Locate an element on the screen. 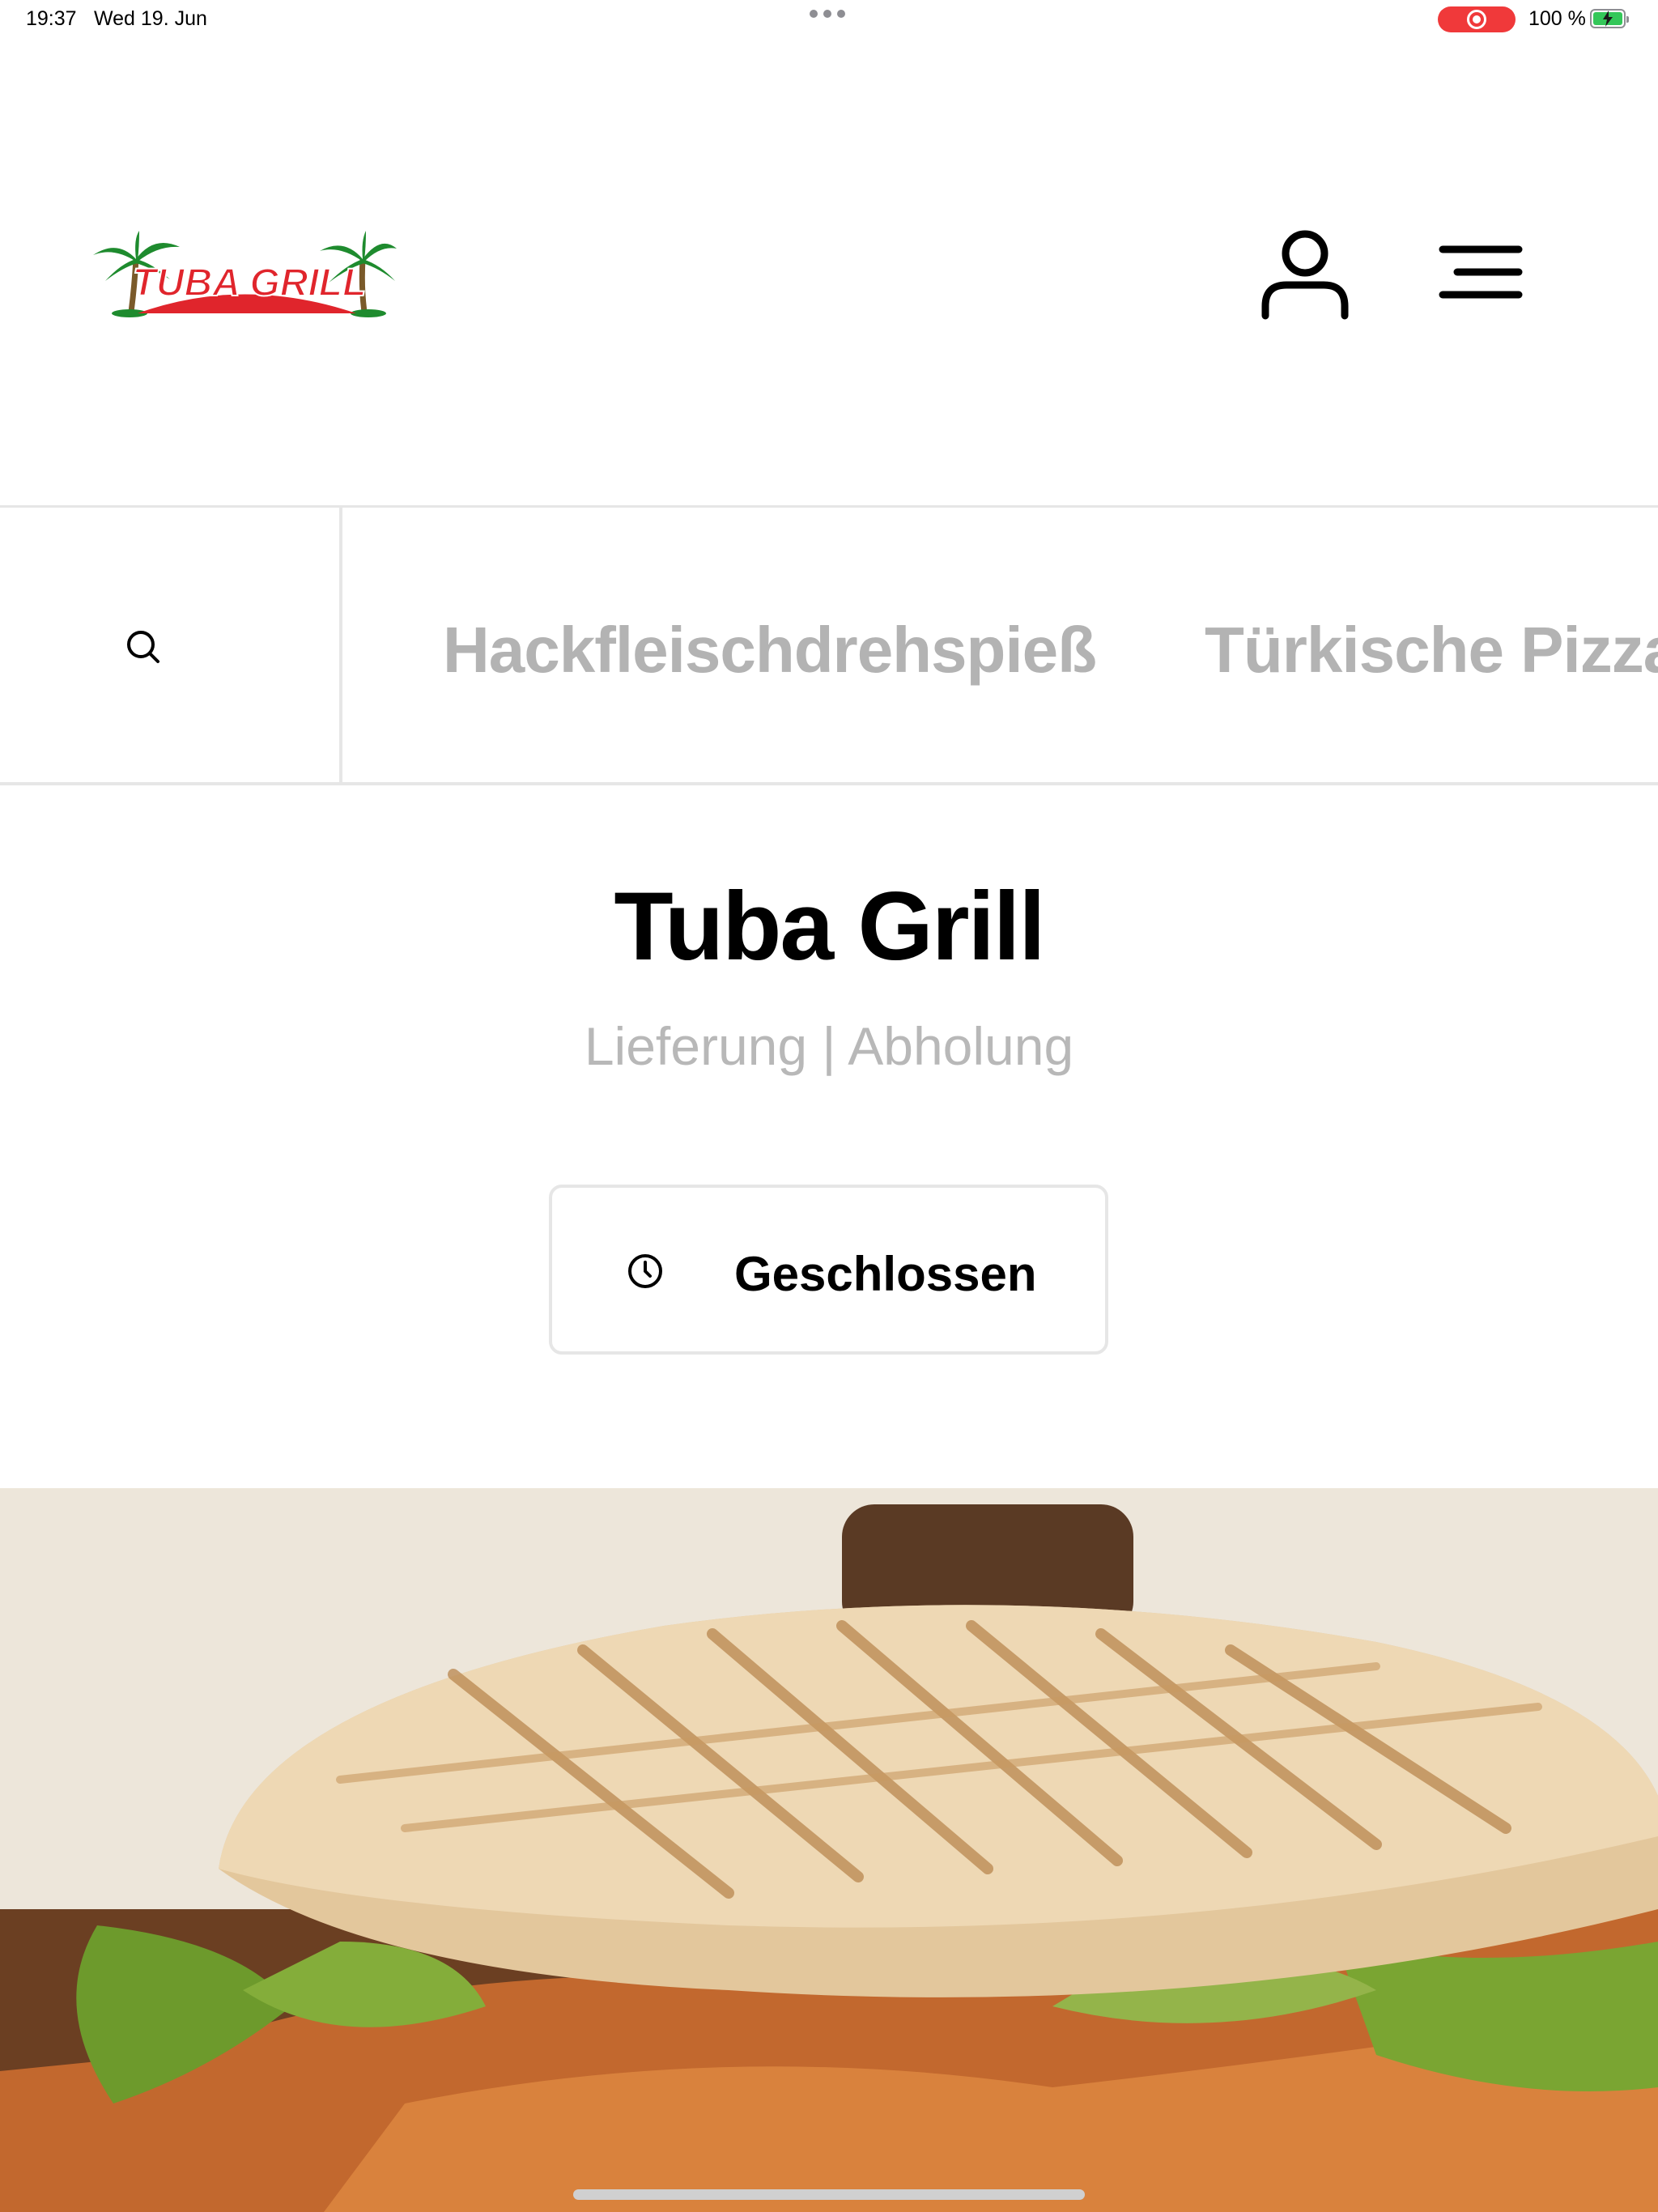 The image size is (1658, 2212). search-button is located at coordinates (171, 645).